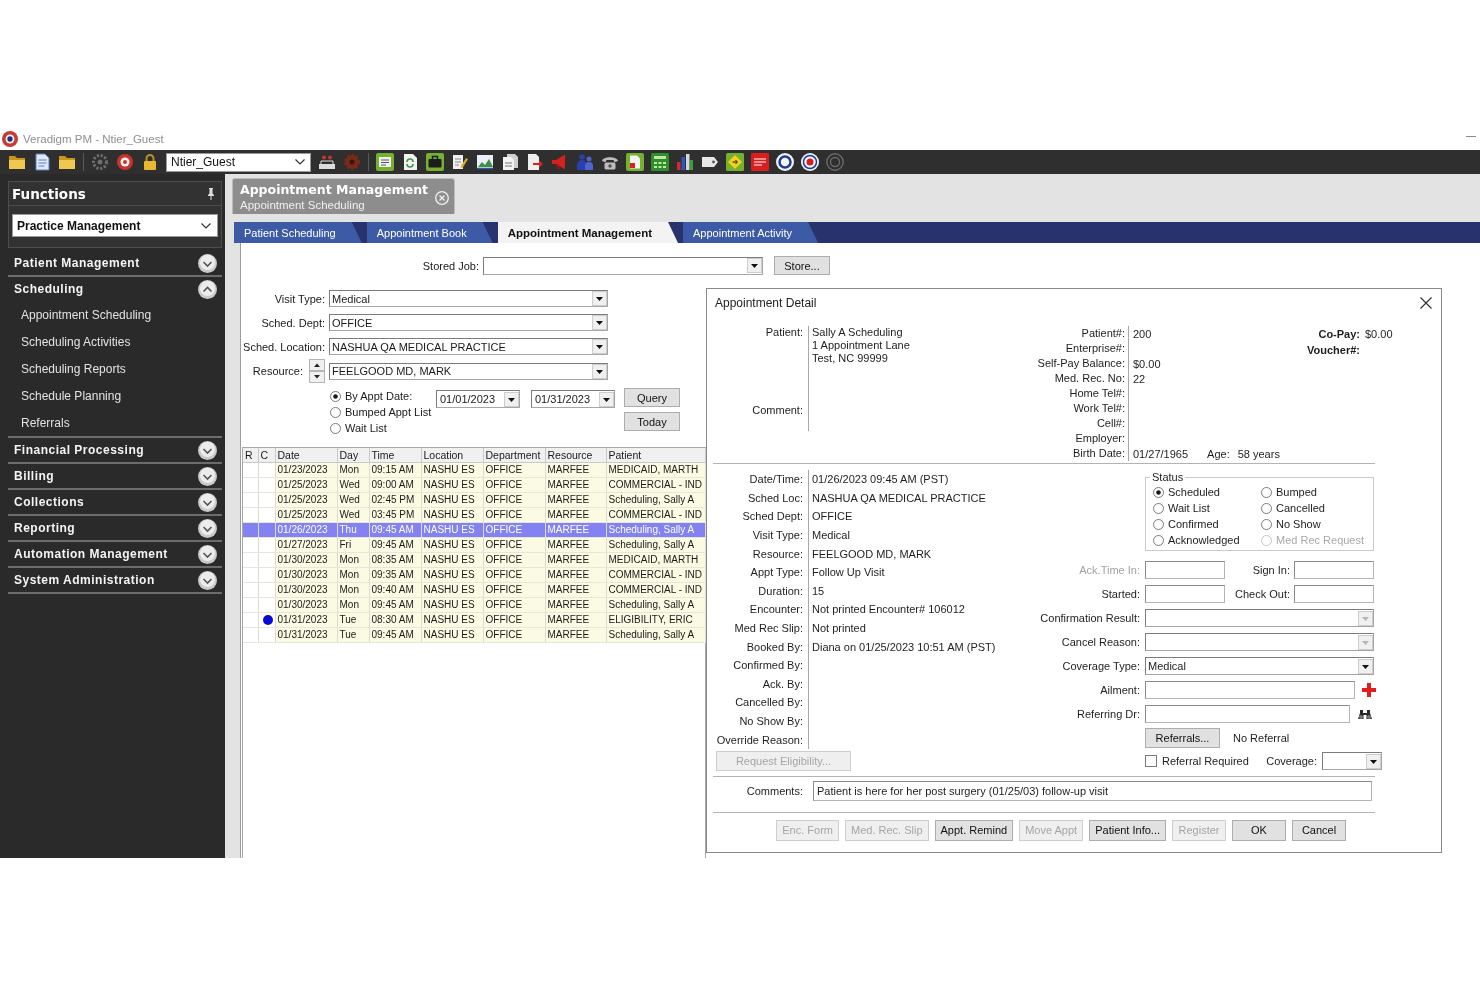  I want to click on status-option: Acknowledged, so click(1207, 540).